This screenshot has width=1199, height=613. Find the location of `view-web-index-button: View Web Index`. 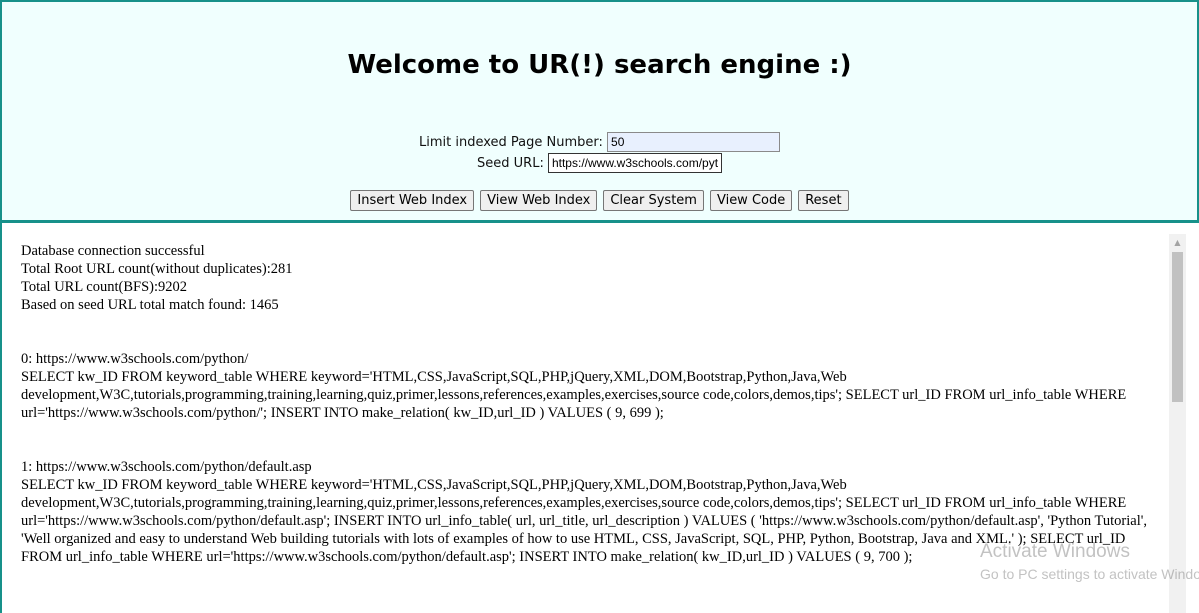

view-web-index-button: View Web Index is located at coordinates (539, 200).